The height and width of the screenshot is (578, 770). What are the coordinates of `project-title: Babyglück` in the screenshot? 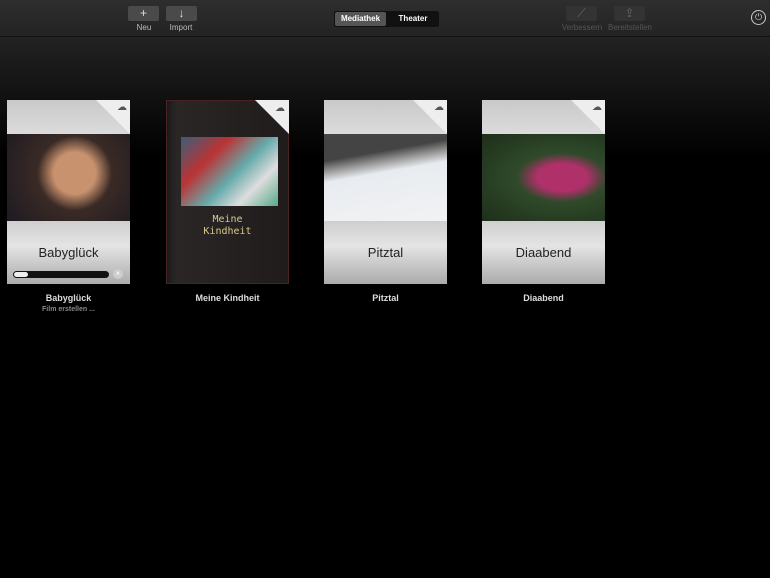 It's located at (68, 252).